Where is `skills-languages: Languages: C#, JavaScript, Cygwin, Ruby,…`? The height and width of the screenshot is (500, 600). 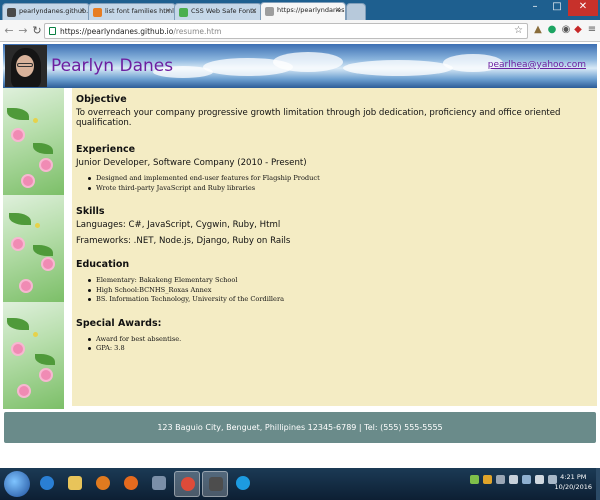
skills-languages: Languages: C#, JavaScript, Cygwin, Ruby,… is located at coordinates (178, 225).